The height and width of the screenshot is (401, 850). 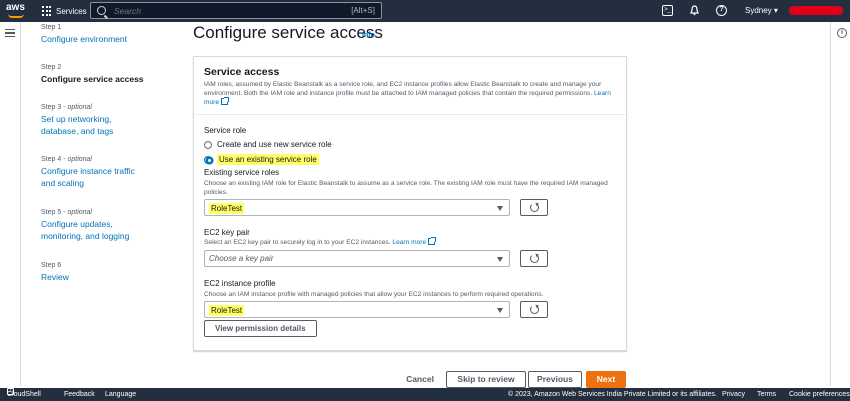 I want to click on step-item: Step 1 Configure environment, so click(x=84, y=34).